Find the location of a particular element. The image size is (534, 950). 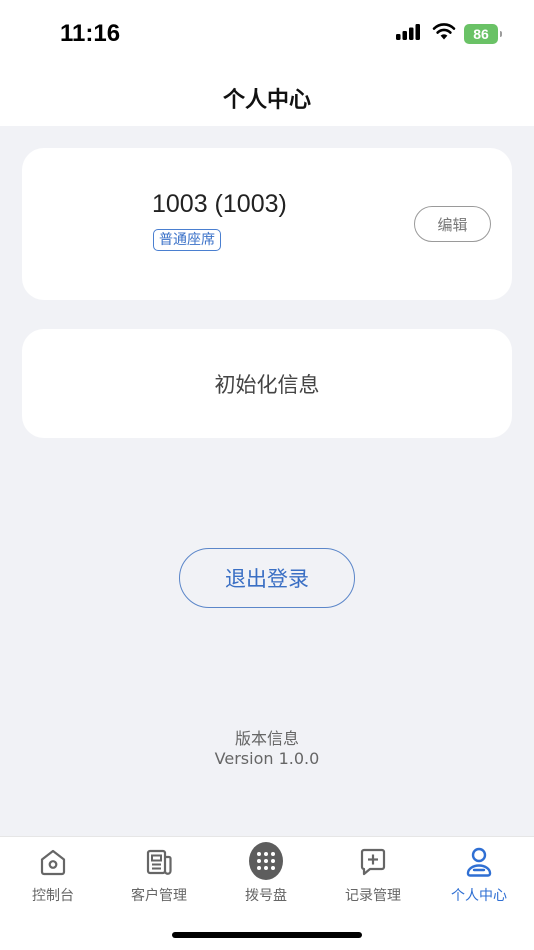

init-info-card: 初始化信息 is located at coordinates (267, 383).